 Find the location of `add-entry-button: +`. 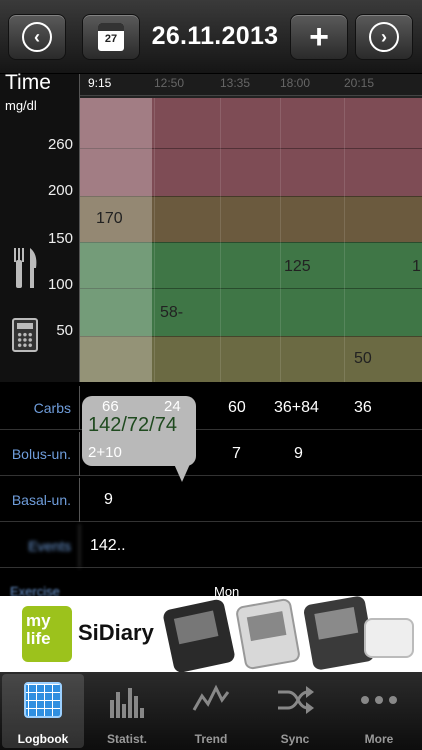

add-entry-button: + is located at coordinates (319, 37).